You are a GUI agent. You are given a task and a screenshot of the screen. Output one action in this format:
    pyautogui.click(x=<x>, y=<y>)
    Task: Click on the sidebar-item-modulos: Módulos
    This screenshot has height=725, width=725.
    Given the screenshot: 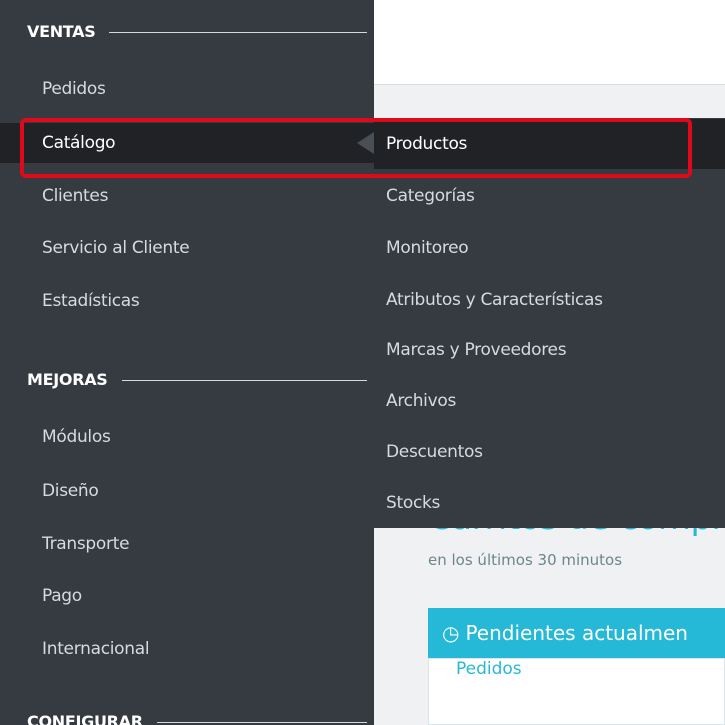 What is the action you would take?
    pyautogui.click(x=187, y=437)
    